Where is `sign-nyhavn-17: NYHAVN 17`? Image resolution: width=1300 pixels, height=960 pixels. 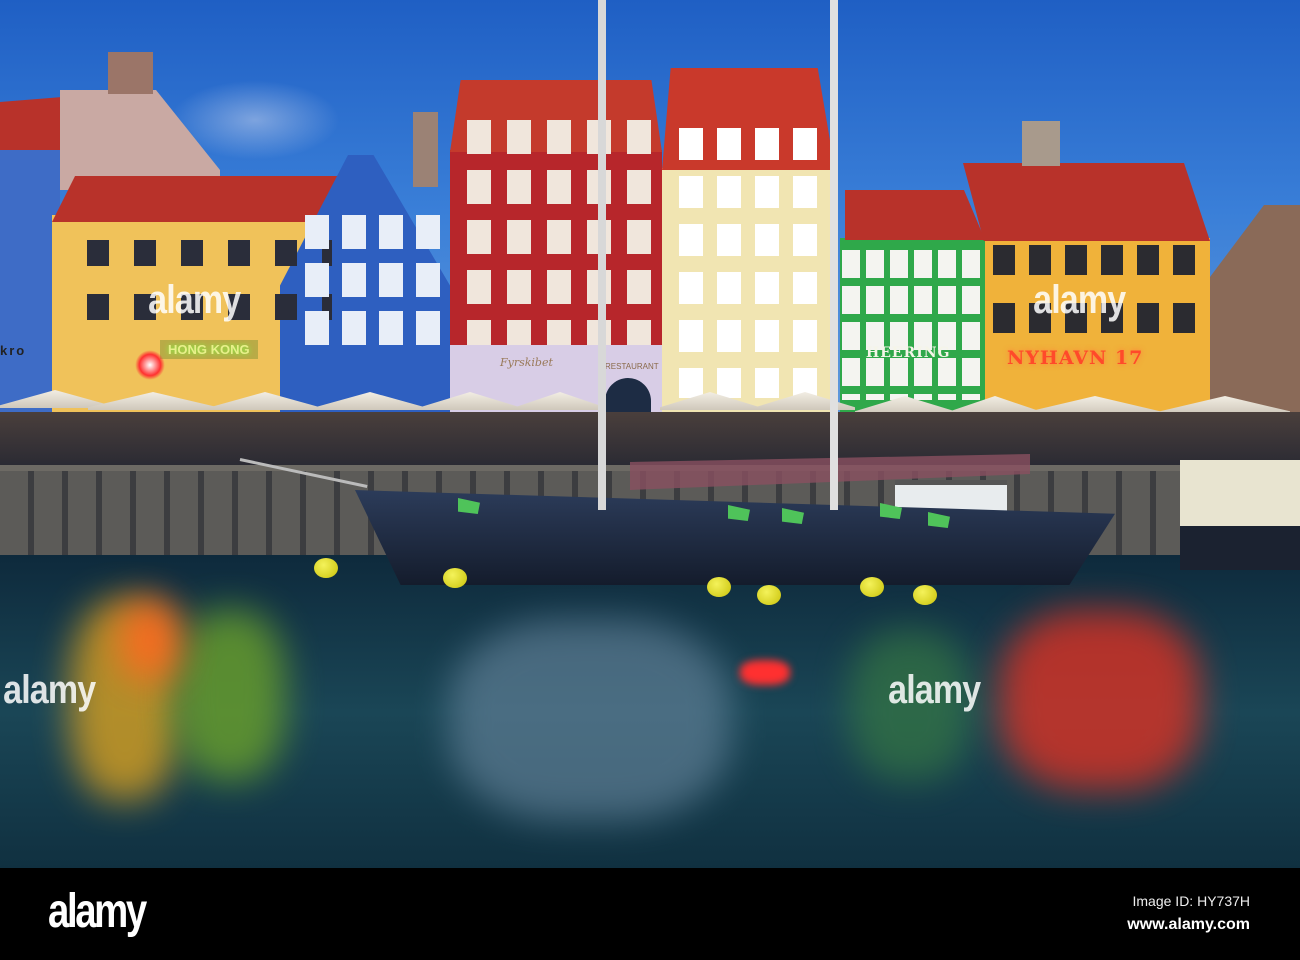 sign-nyhavn-17: NYHAVN 17 is located at coordinates (1075, 358).